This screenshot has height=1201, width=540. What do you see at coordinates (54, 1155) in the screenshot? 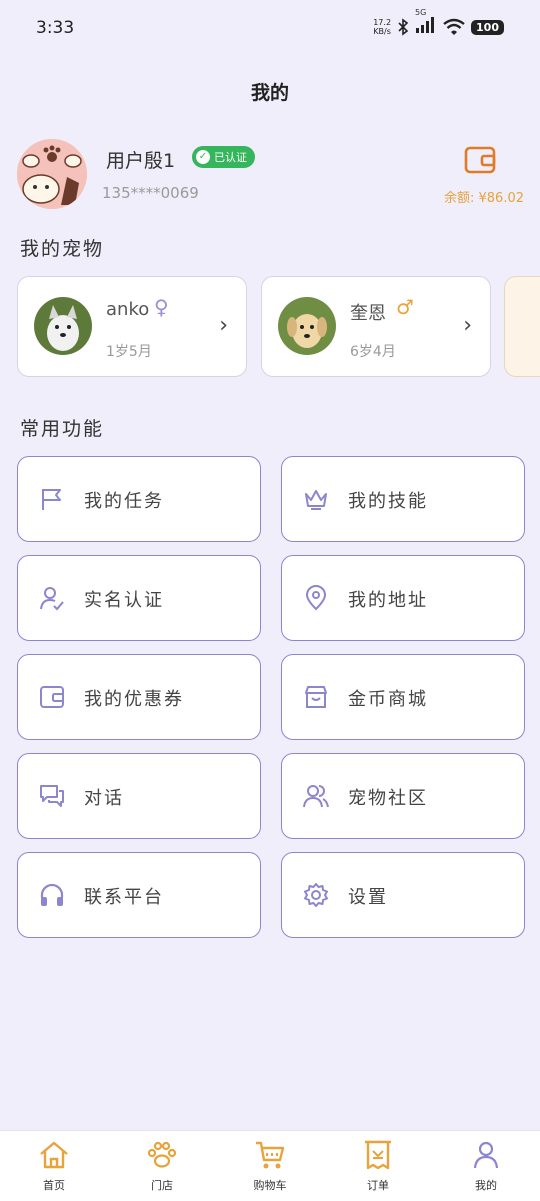
I see `home-icon` at bounding box center [54, 1155].